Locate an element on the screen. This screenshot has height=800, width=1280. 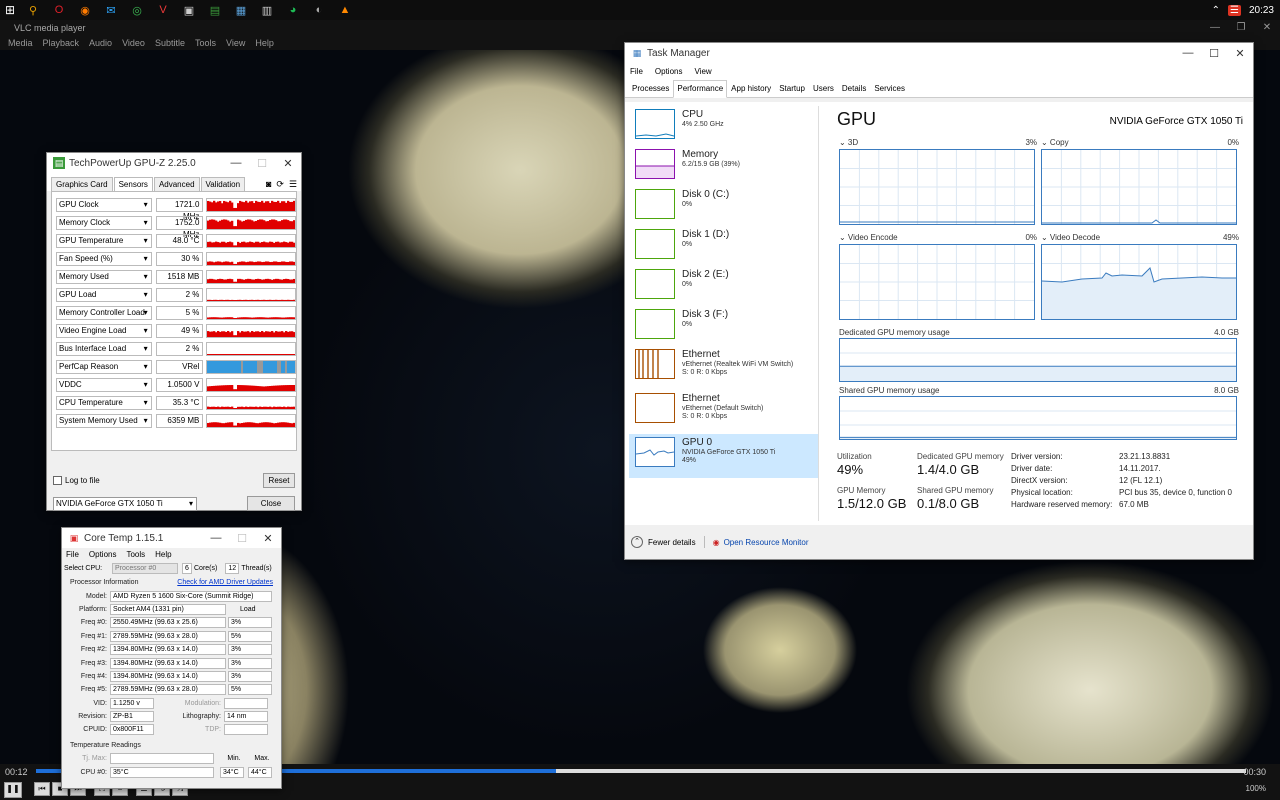
media-icon: ◐ is located at coordinates (319, 10).